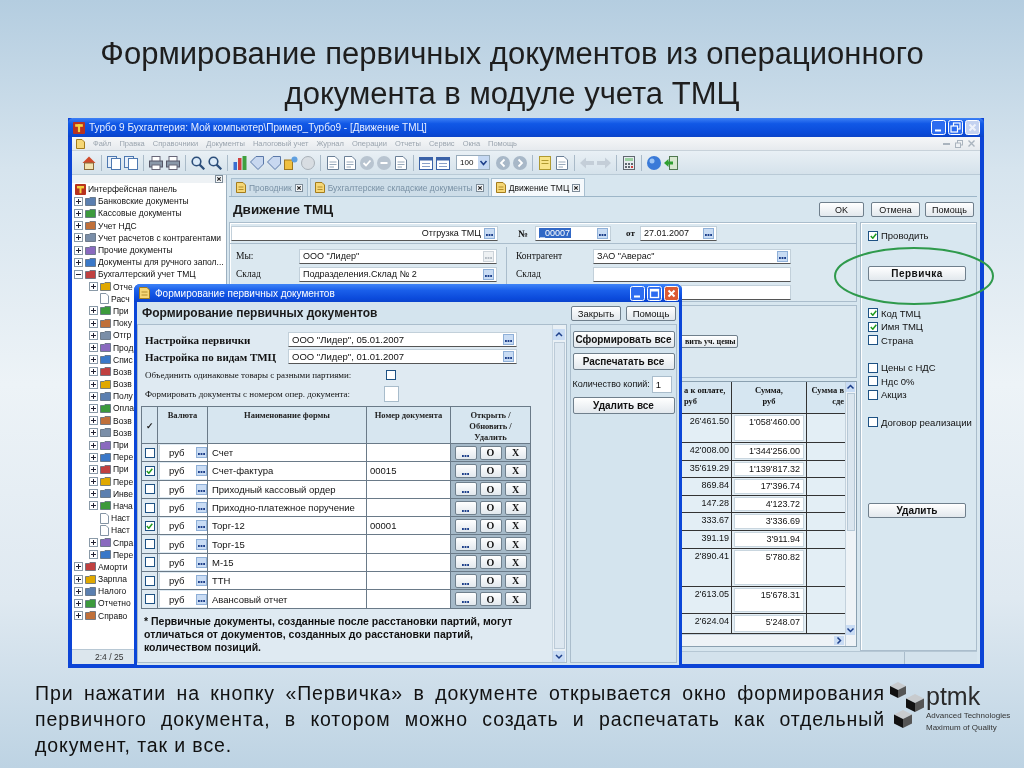 Image resolution: width=1024 pixels, height=768 pixels. Describe the element at coordinates (122, 335) in the screenshot. I see `tree-item: Отгр` at that location.